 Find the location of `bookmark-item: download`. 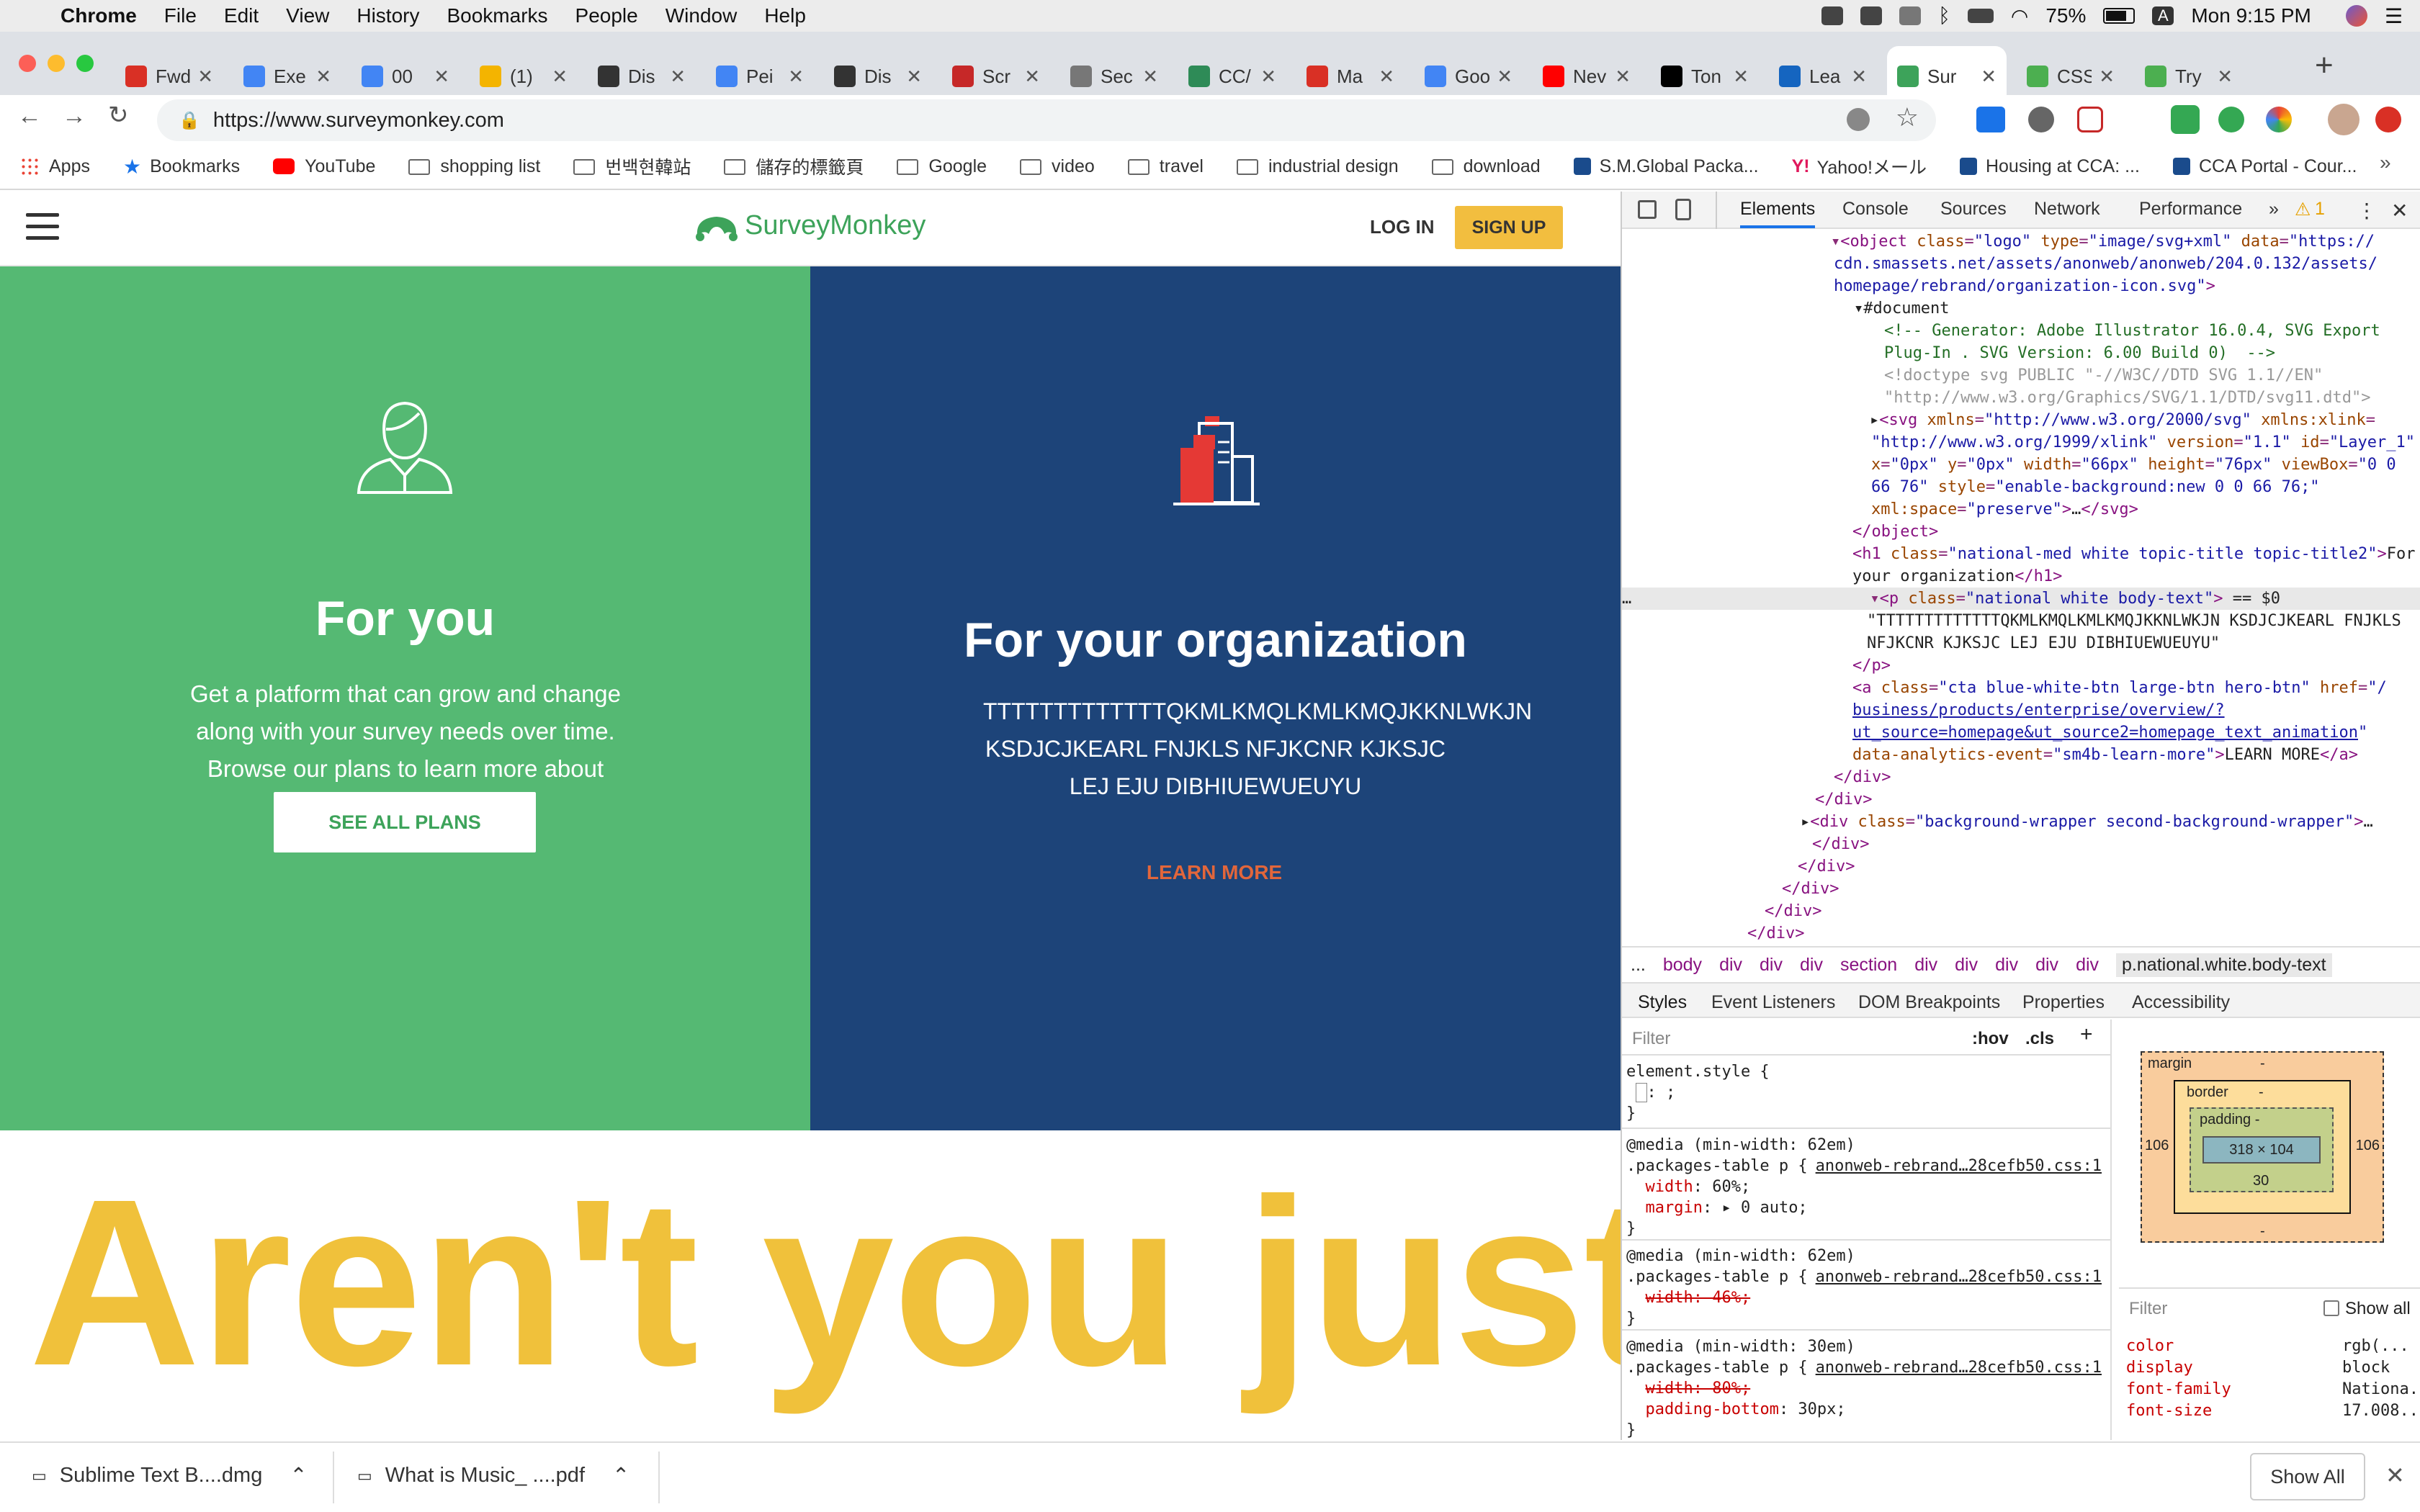

bookmark-item: download is located at coordinates (1486, 166).